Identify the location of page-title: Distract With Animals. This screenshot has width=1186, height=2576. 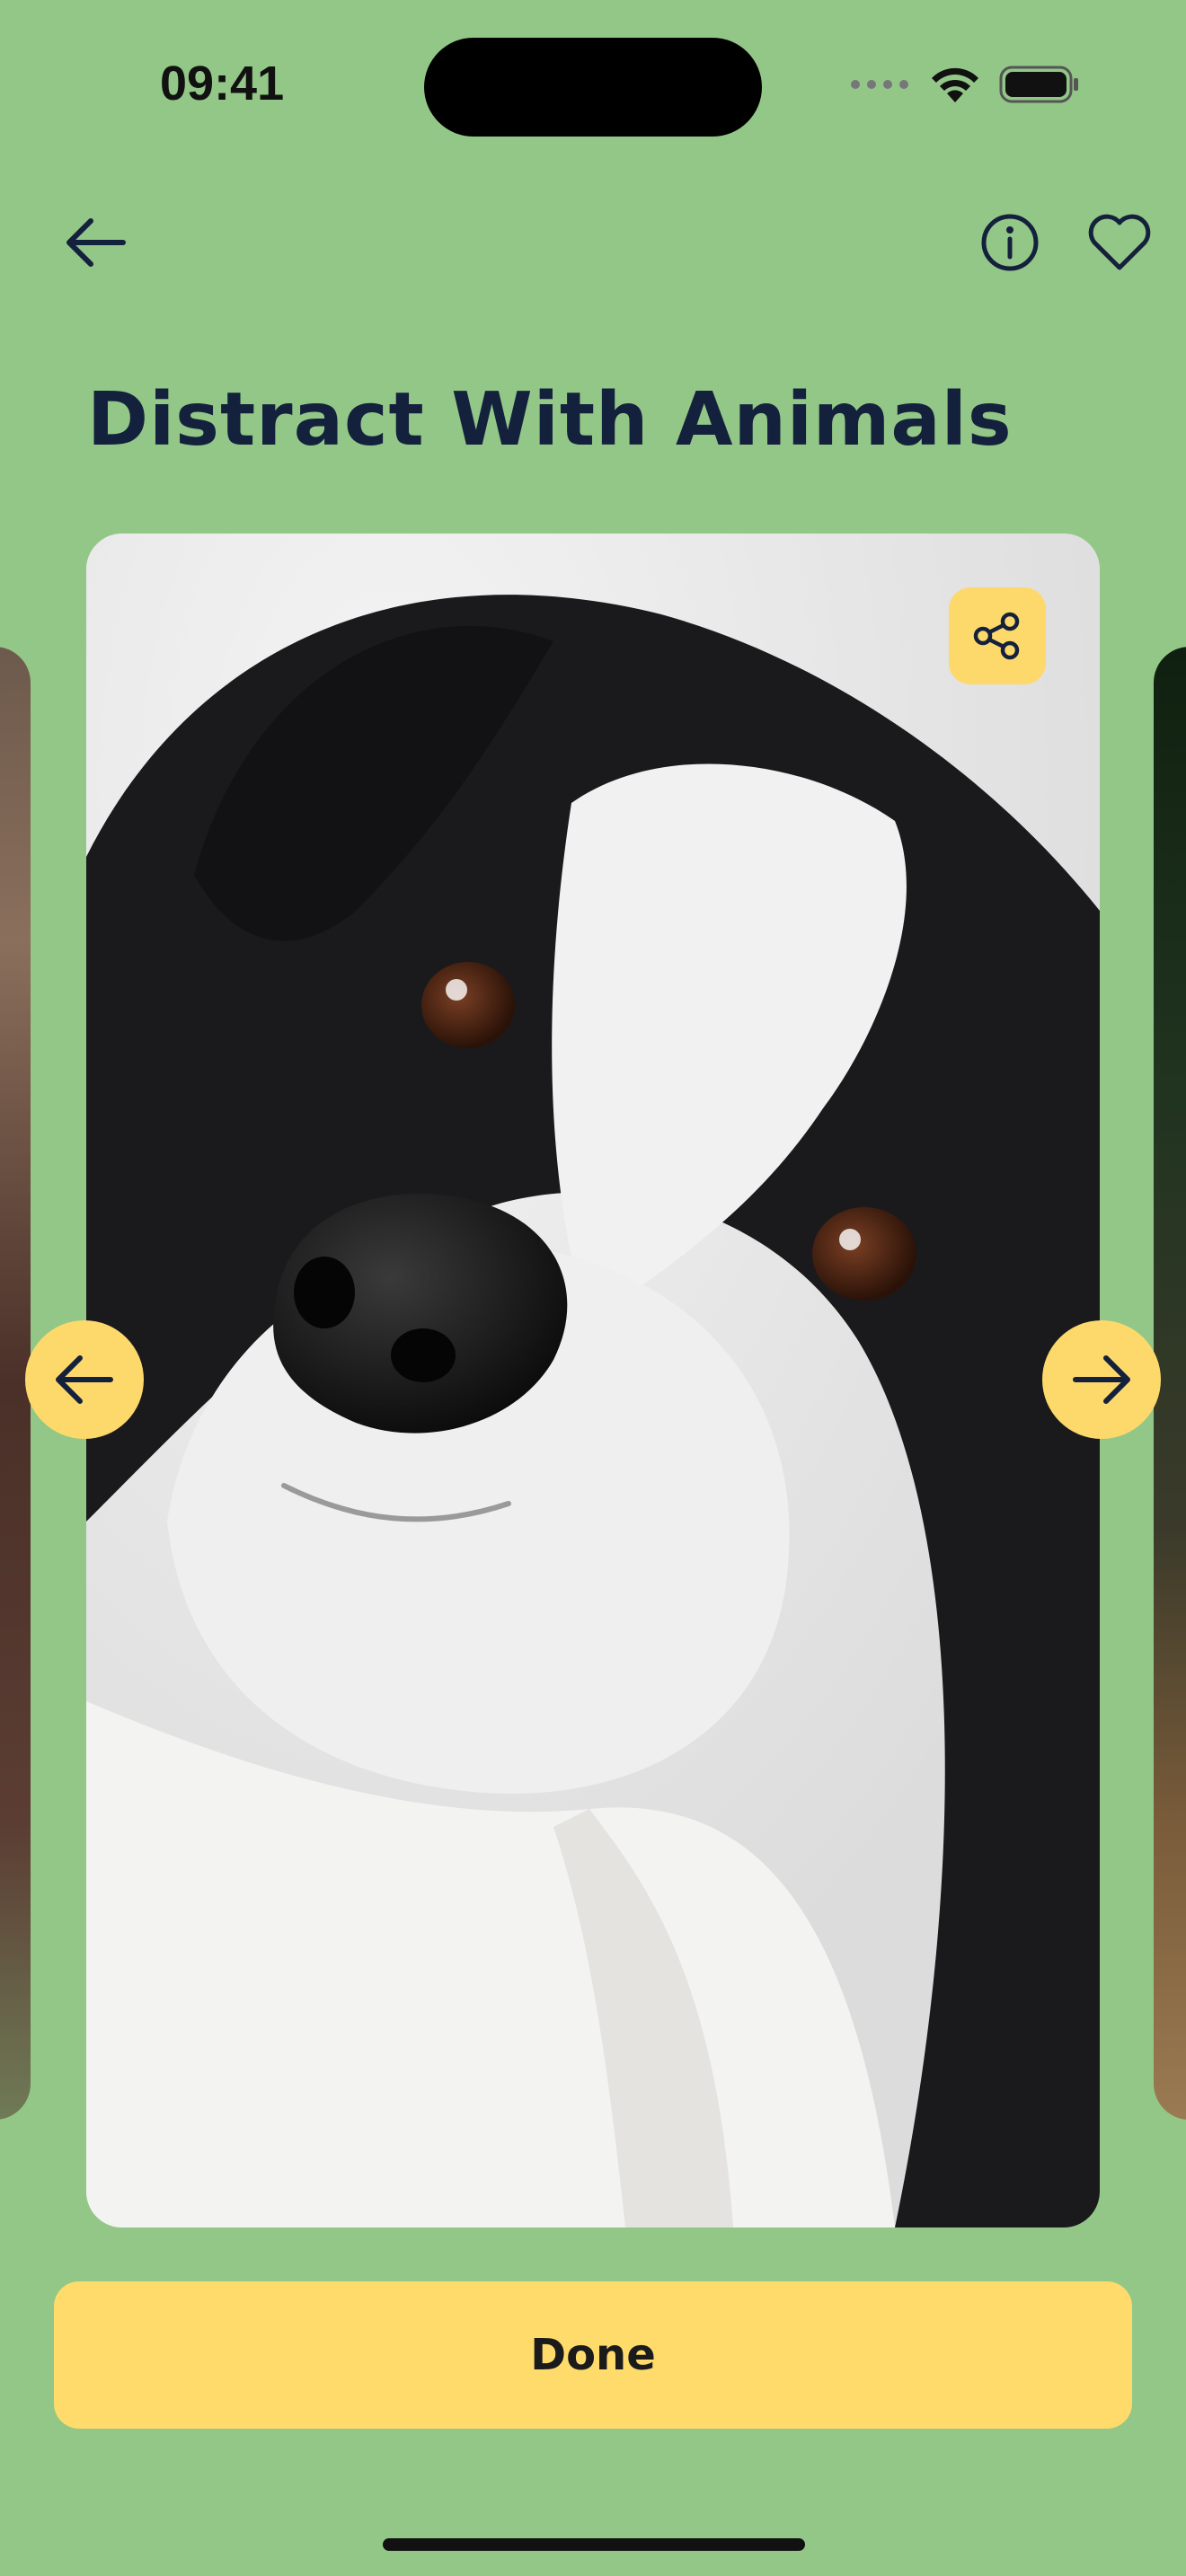
(550, 420).